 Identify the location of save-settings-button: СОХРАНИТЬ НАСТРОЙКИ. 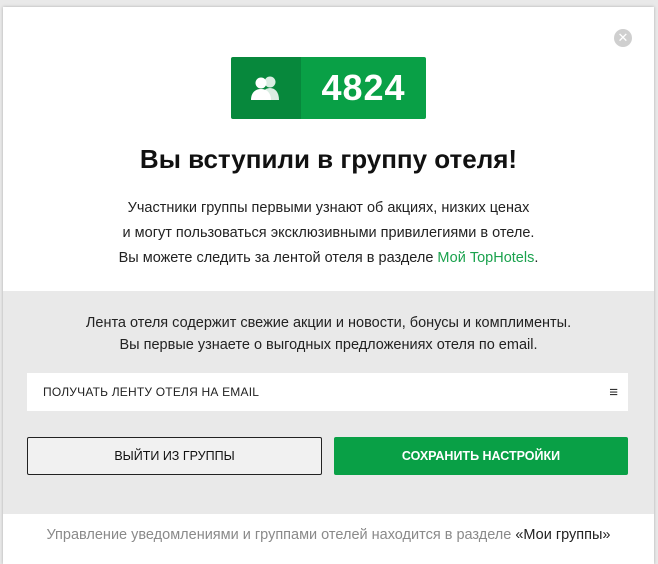
(481, 456).